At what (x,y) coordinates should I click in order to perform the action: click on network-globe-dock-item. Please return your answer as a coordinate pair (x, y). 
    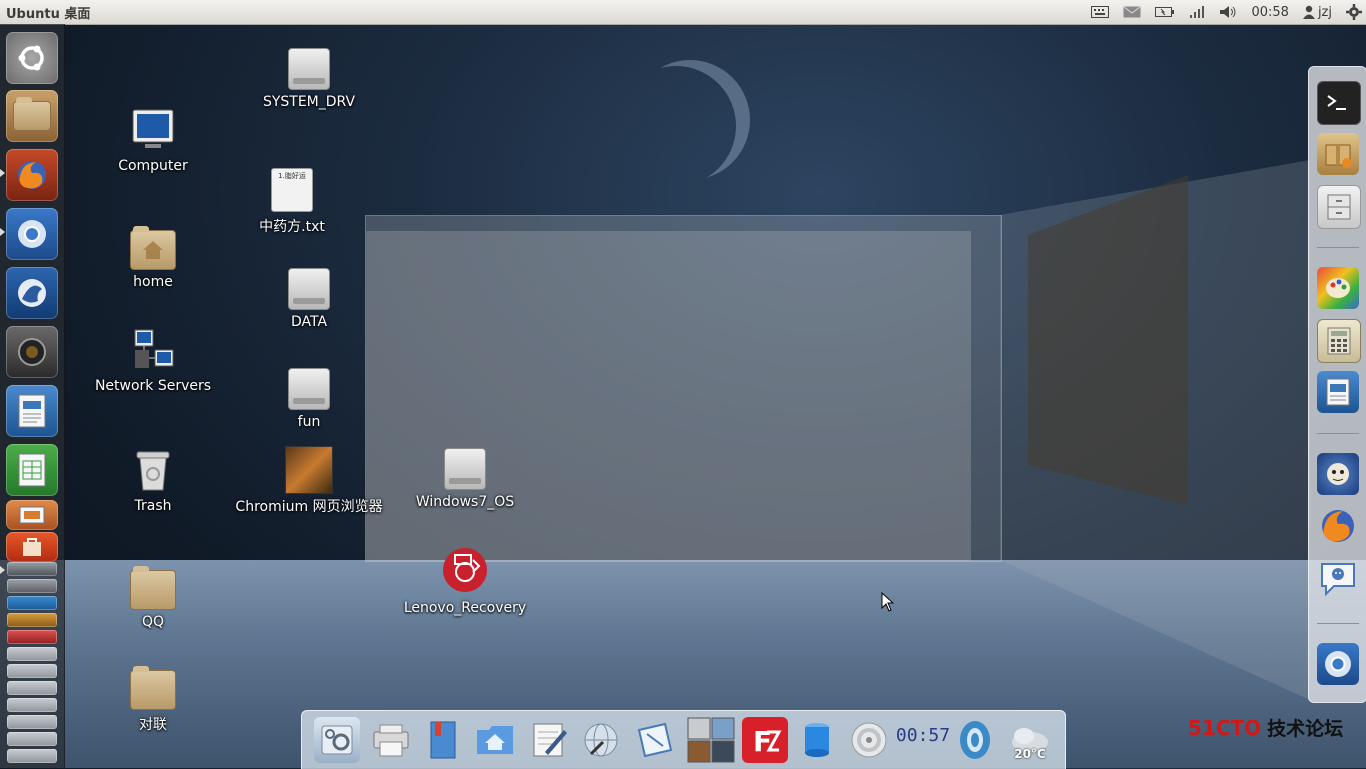
    Looking at the image, I should click on (601, 740).